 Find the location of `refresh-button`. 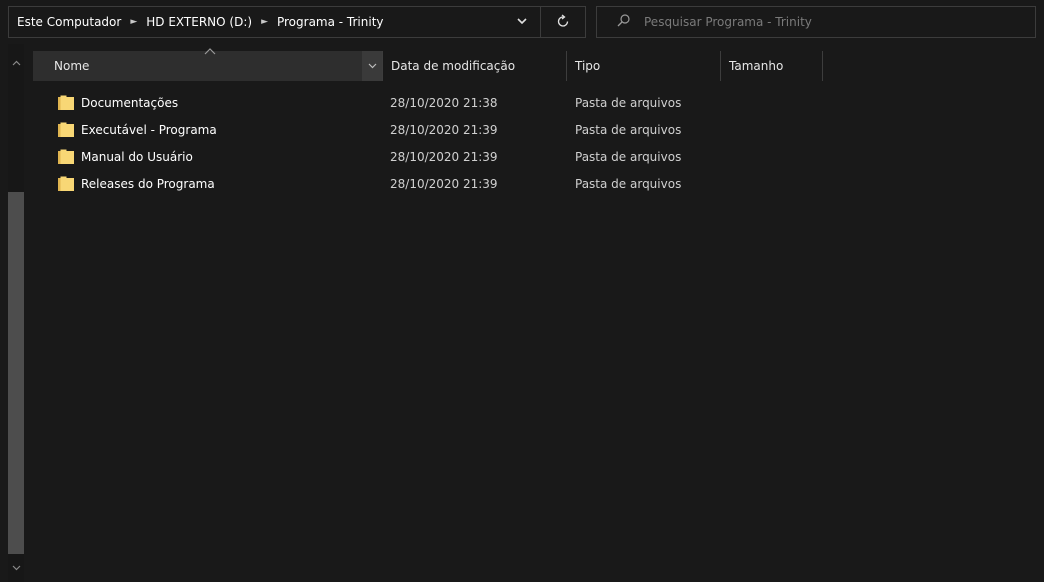

refresh-button is located at coordinates (563, 22).